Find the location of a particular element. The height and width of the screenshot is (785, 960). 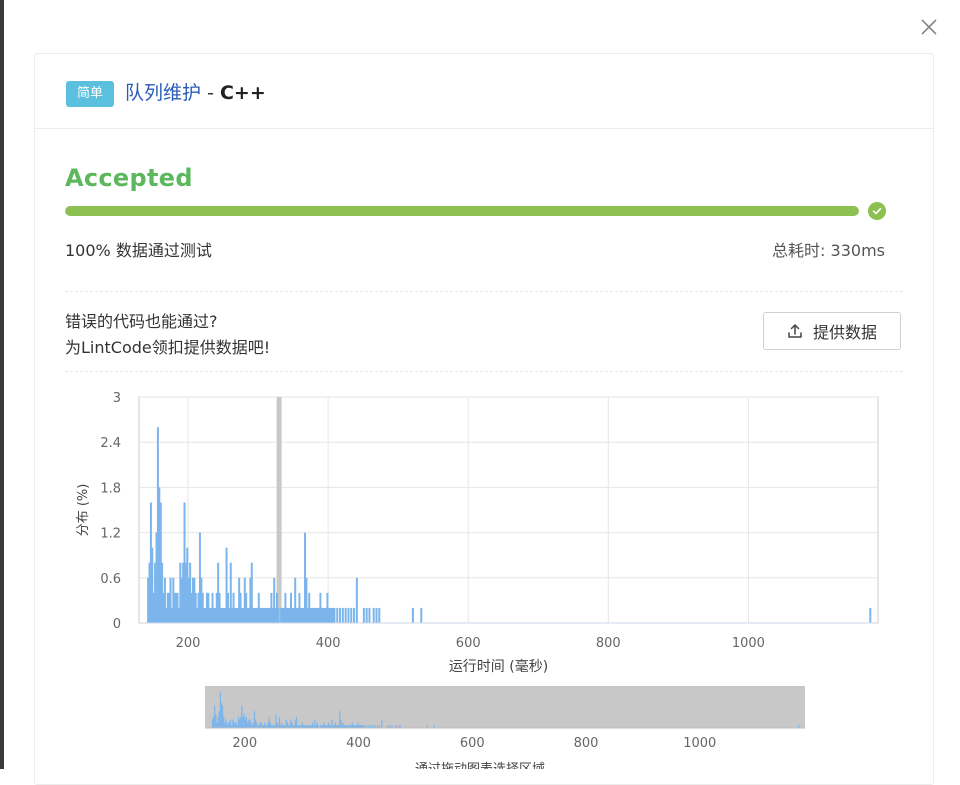

pass-rate-text: 100% 数据通过测试 is located at coordinates (138, 250).